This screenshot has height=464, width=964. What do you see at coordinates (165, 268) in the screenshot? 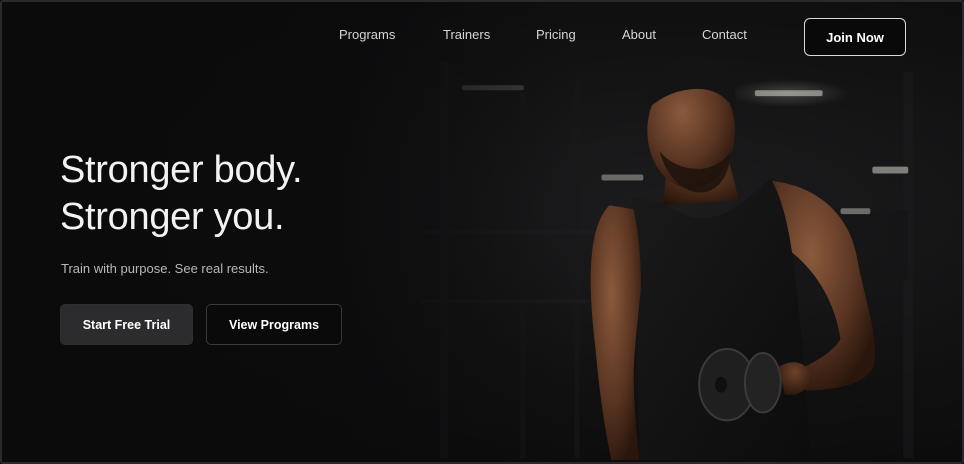
I see `hero-subtitle: Train with purpose. See real results.` at bounding box center [165, 268].